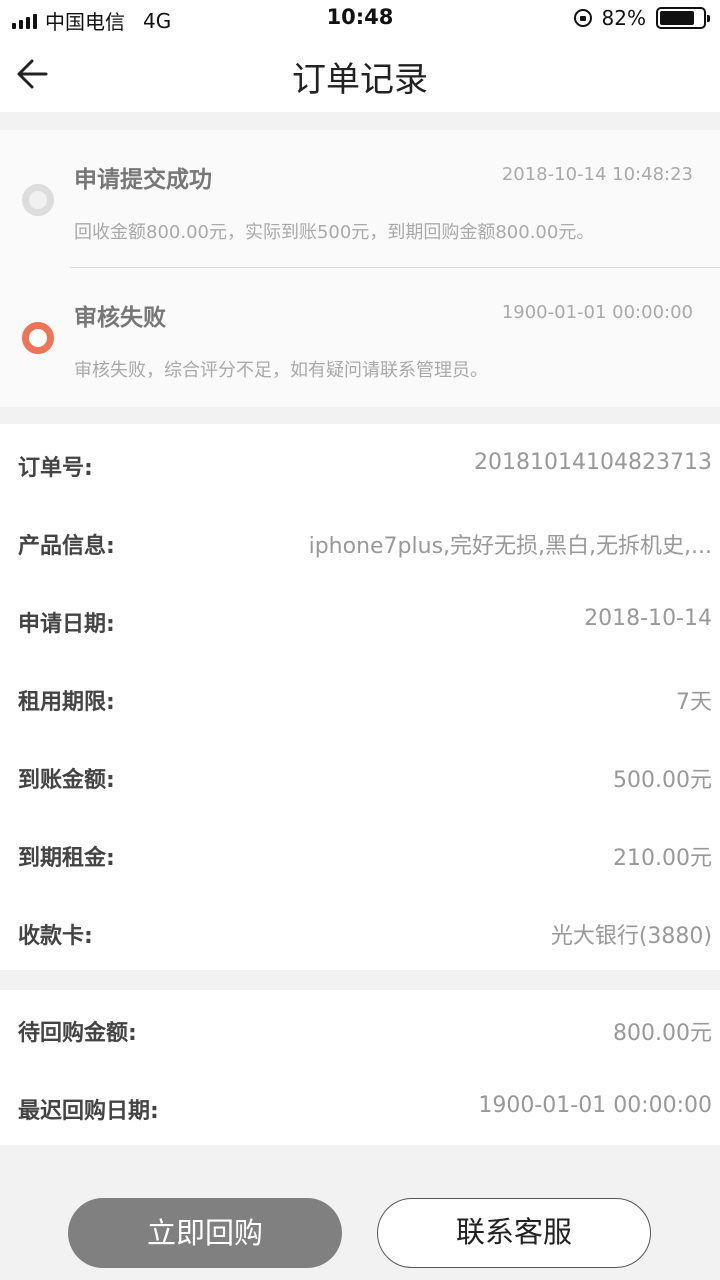 This screenshot has height=1280, width=720. What do you see at coordinates (55, 468) in the screenshot?
I see `row-label: 订单号:` at bounding box center [55, 468].